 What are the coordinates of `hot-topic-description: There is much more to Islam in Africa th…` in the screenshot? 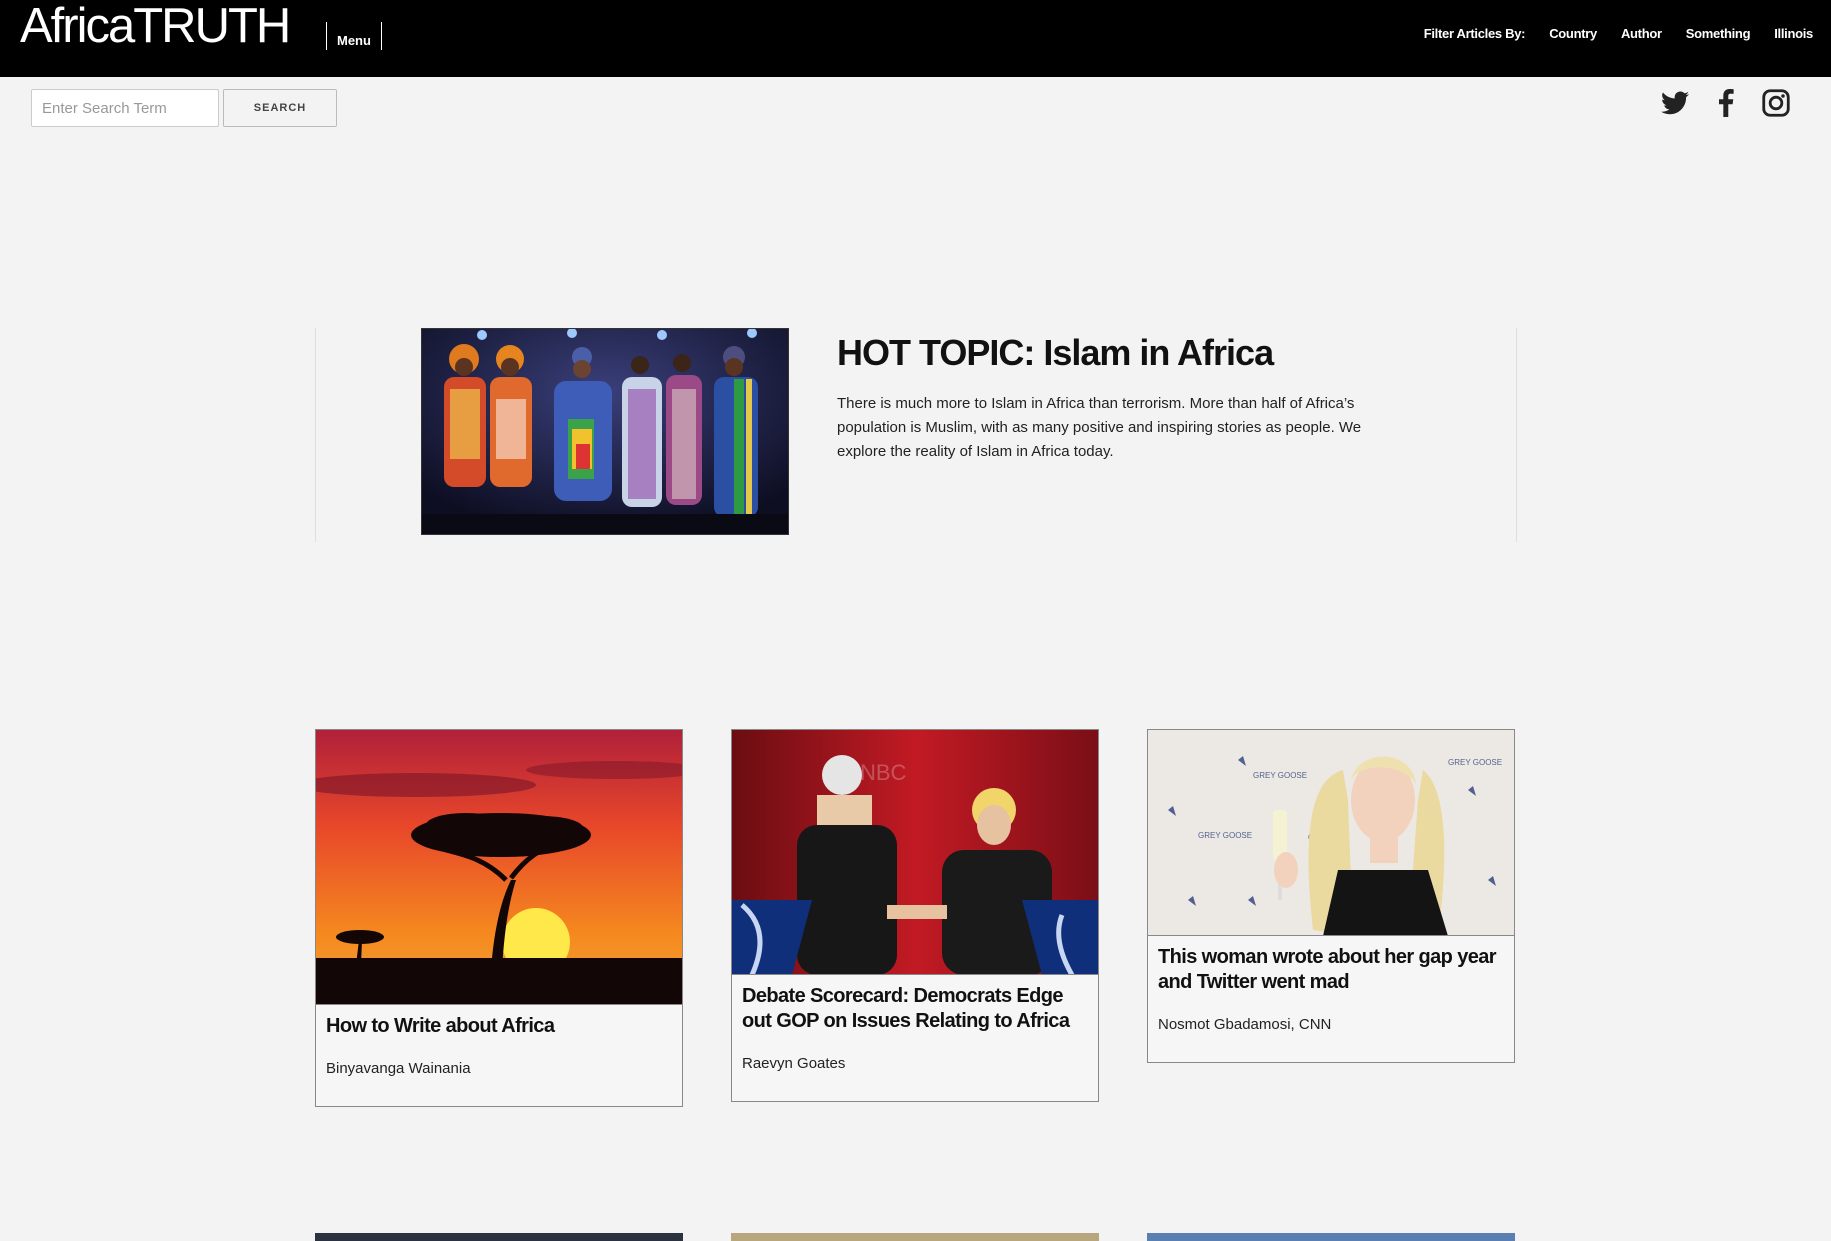 It's located at (1099, 427).